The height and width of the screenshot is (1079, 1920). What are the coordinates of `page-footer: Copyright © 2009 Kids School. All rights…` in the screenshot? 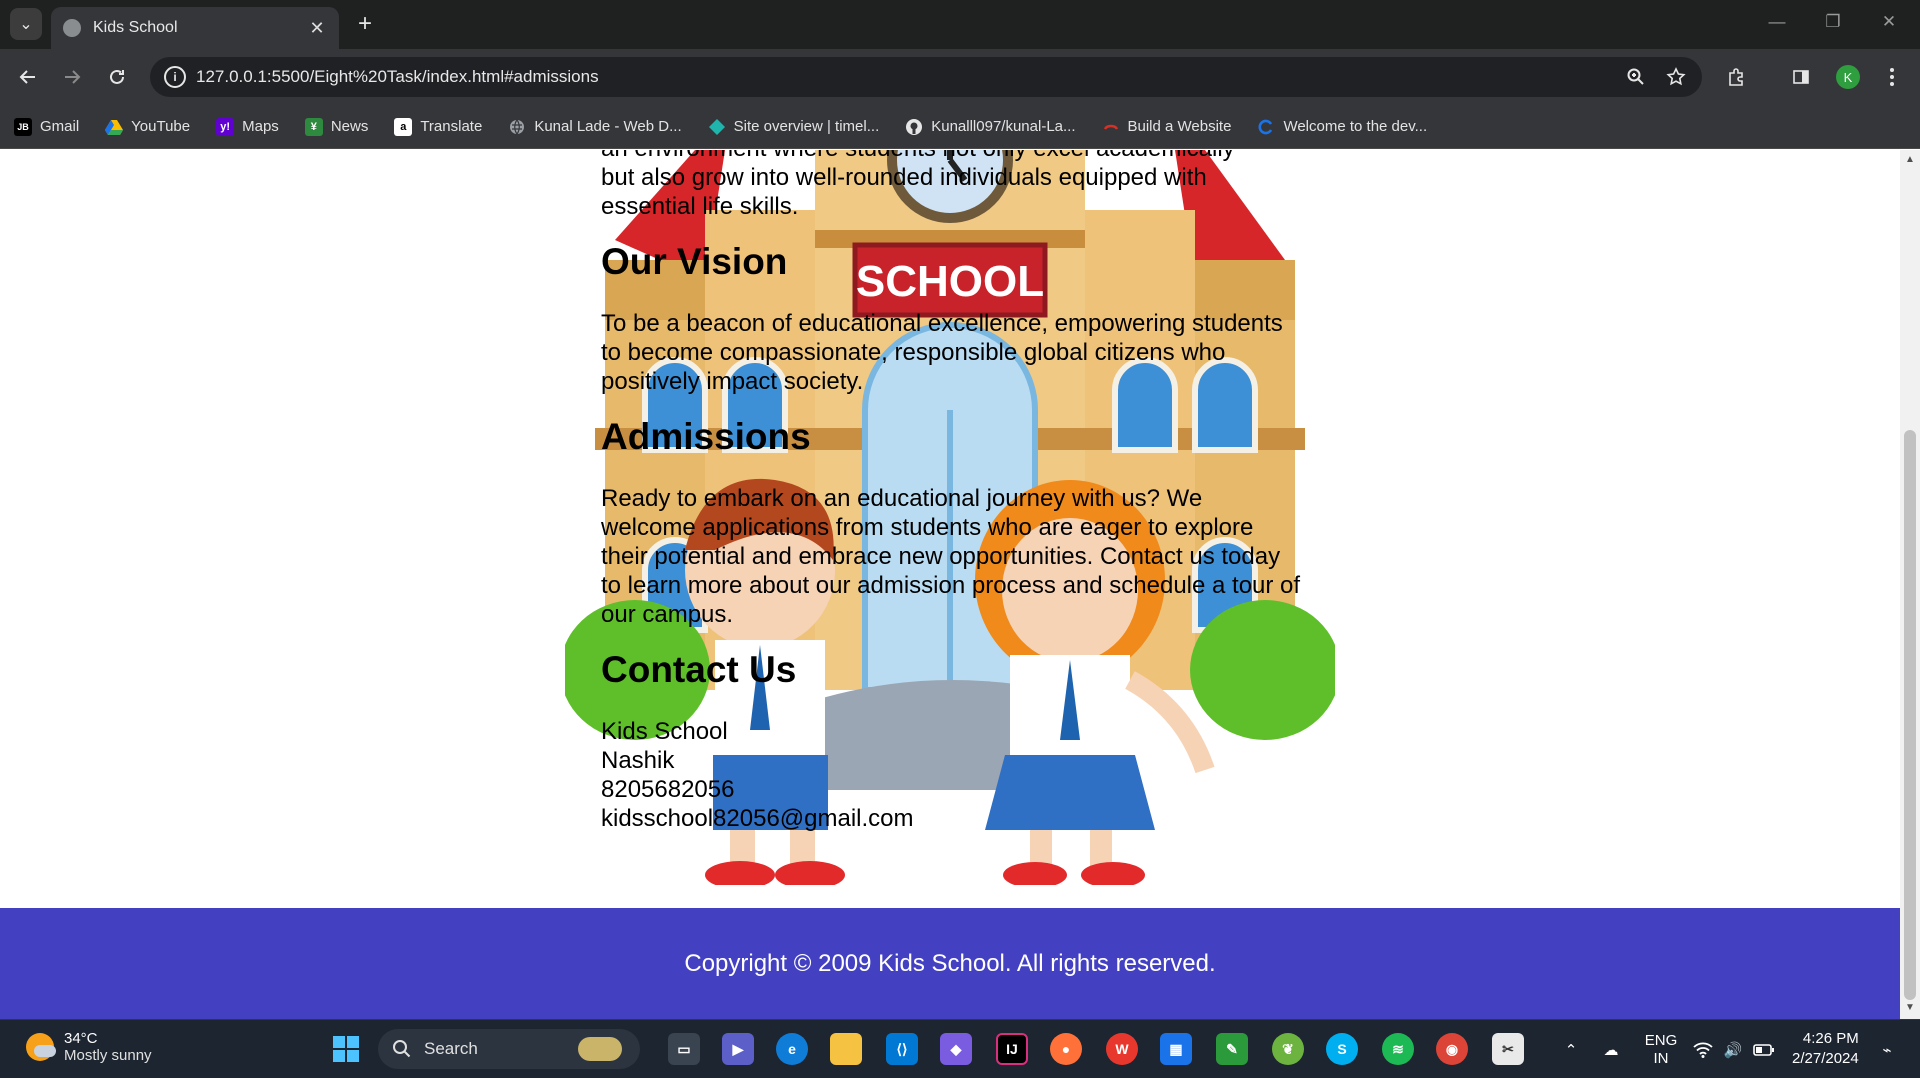 It's located at (950, 963).